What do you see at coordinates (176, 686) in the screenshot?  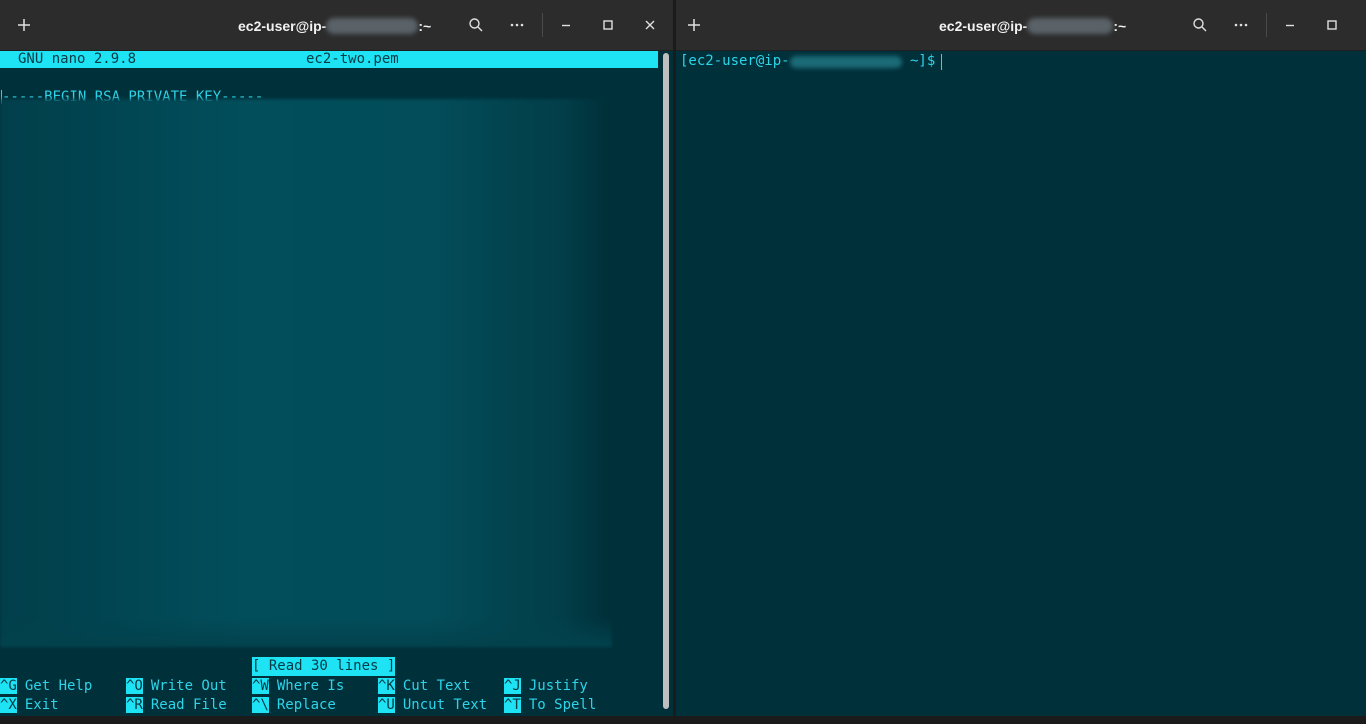 I see `shortcut-write-out: ^O Write Out` at bounding box center [176, 686].